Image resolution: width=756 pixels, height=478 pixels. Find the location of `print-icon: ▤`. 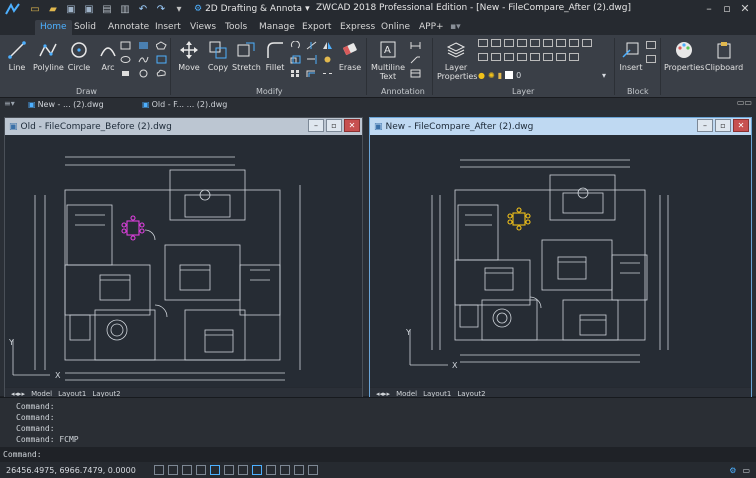

print-icon: ▤ is located at coordinates (107, 9).